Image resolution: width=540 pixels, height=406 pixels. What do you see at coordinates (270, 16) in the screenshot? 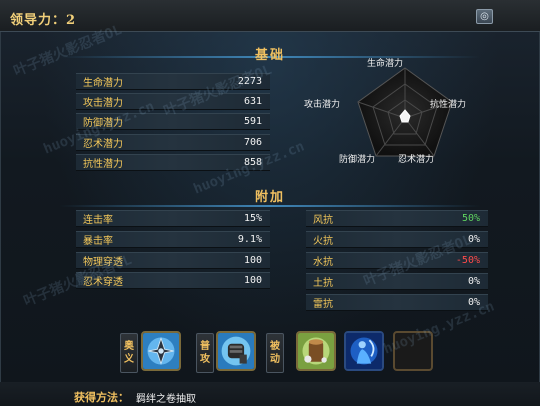
I see `top-bar` at bounding box center [270, 16].